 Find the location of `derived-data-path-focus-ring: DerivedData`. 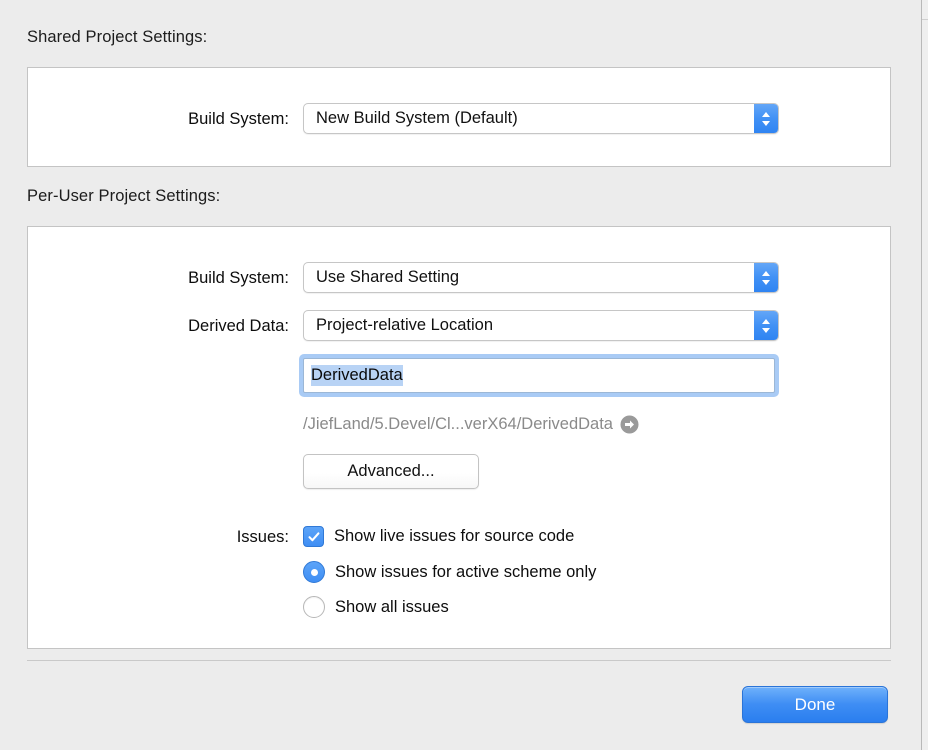

derived-data-path-focus-ring: DerivedData is located at coordinates (539, 375).